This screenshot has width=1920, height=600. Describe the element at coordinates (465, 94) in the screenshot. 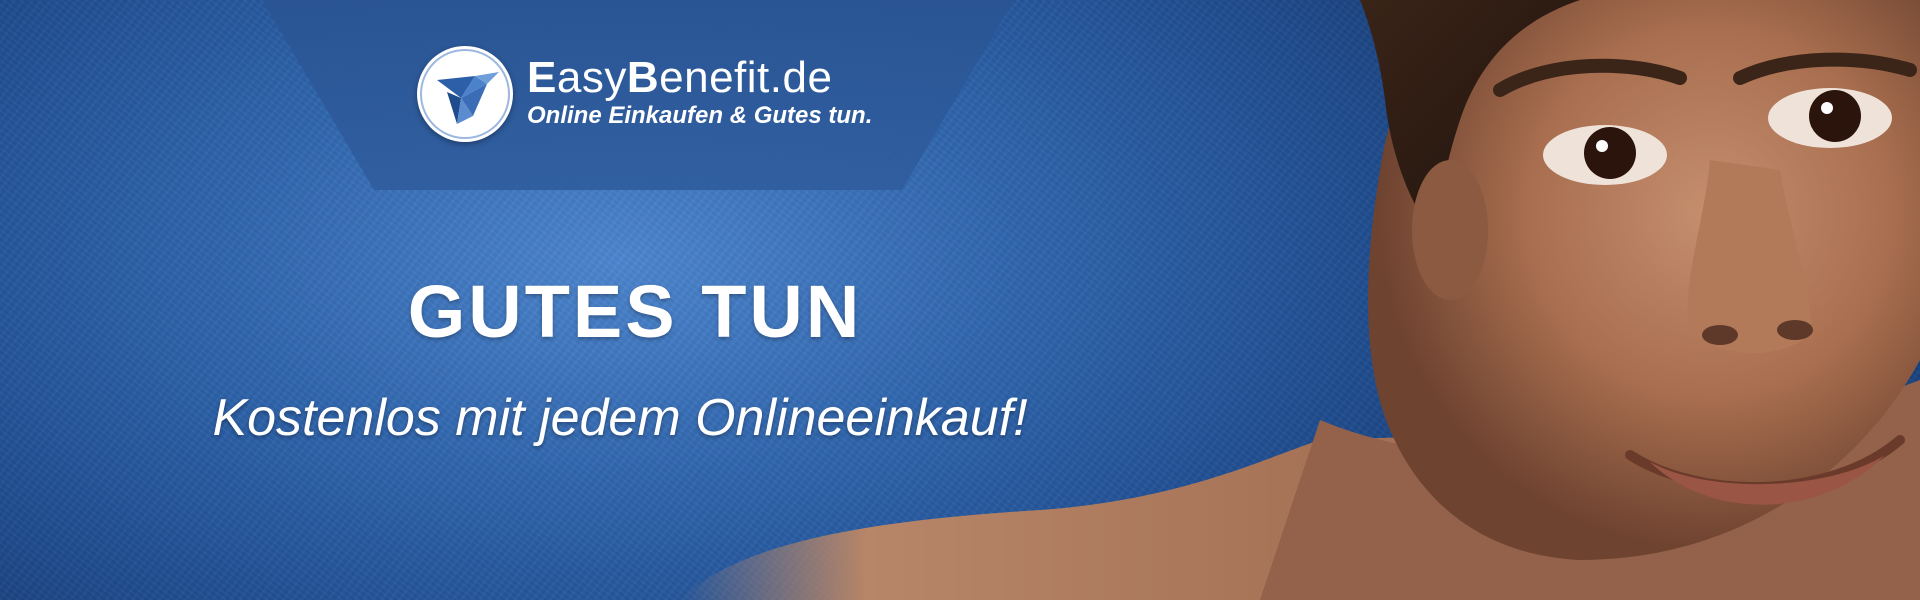

I see `origami-bird-icon` at that location.